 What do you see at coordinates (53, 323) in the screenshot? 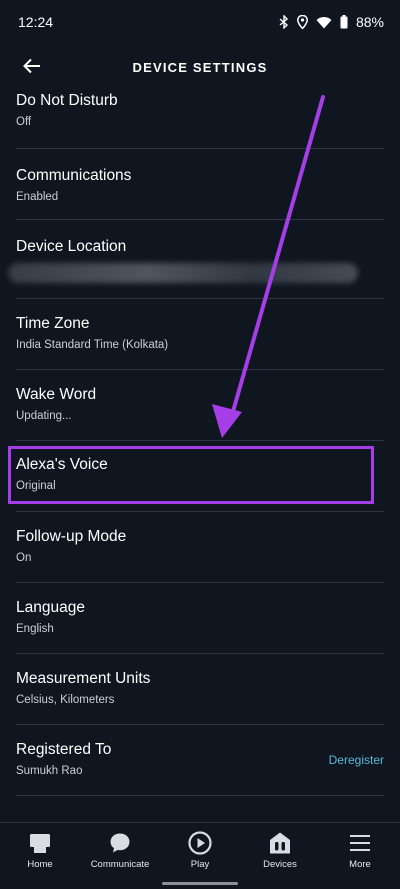
I see `setting-title: Time Zone` at bounding box center [53, 323].